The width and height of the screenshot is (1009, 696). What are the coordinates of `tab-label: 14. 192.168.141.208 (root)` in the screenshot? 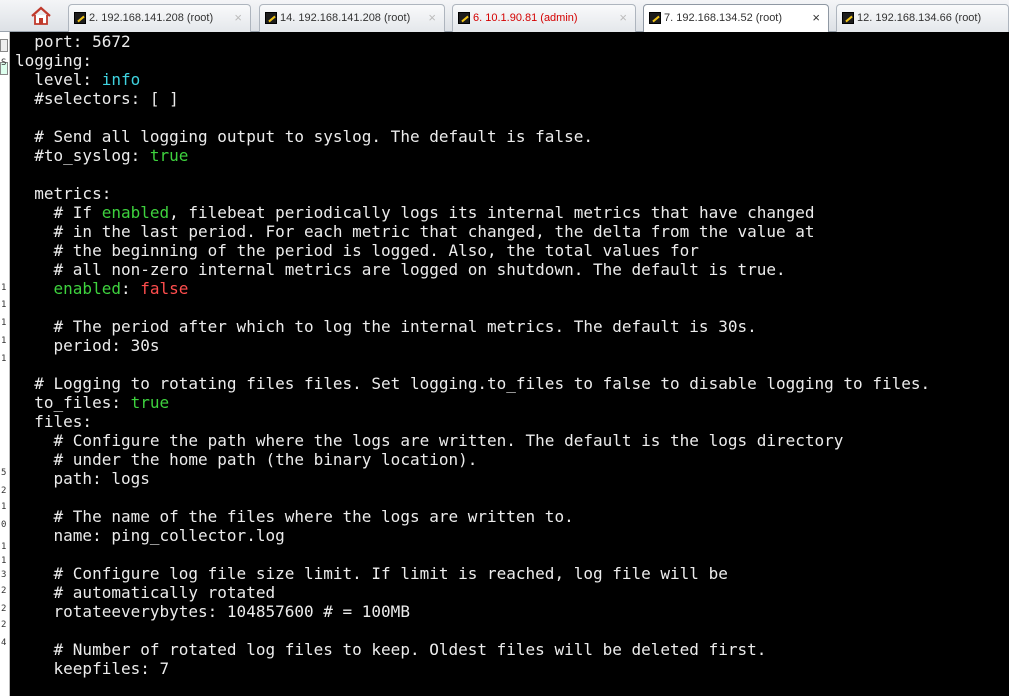 It's located at (345, 18).